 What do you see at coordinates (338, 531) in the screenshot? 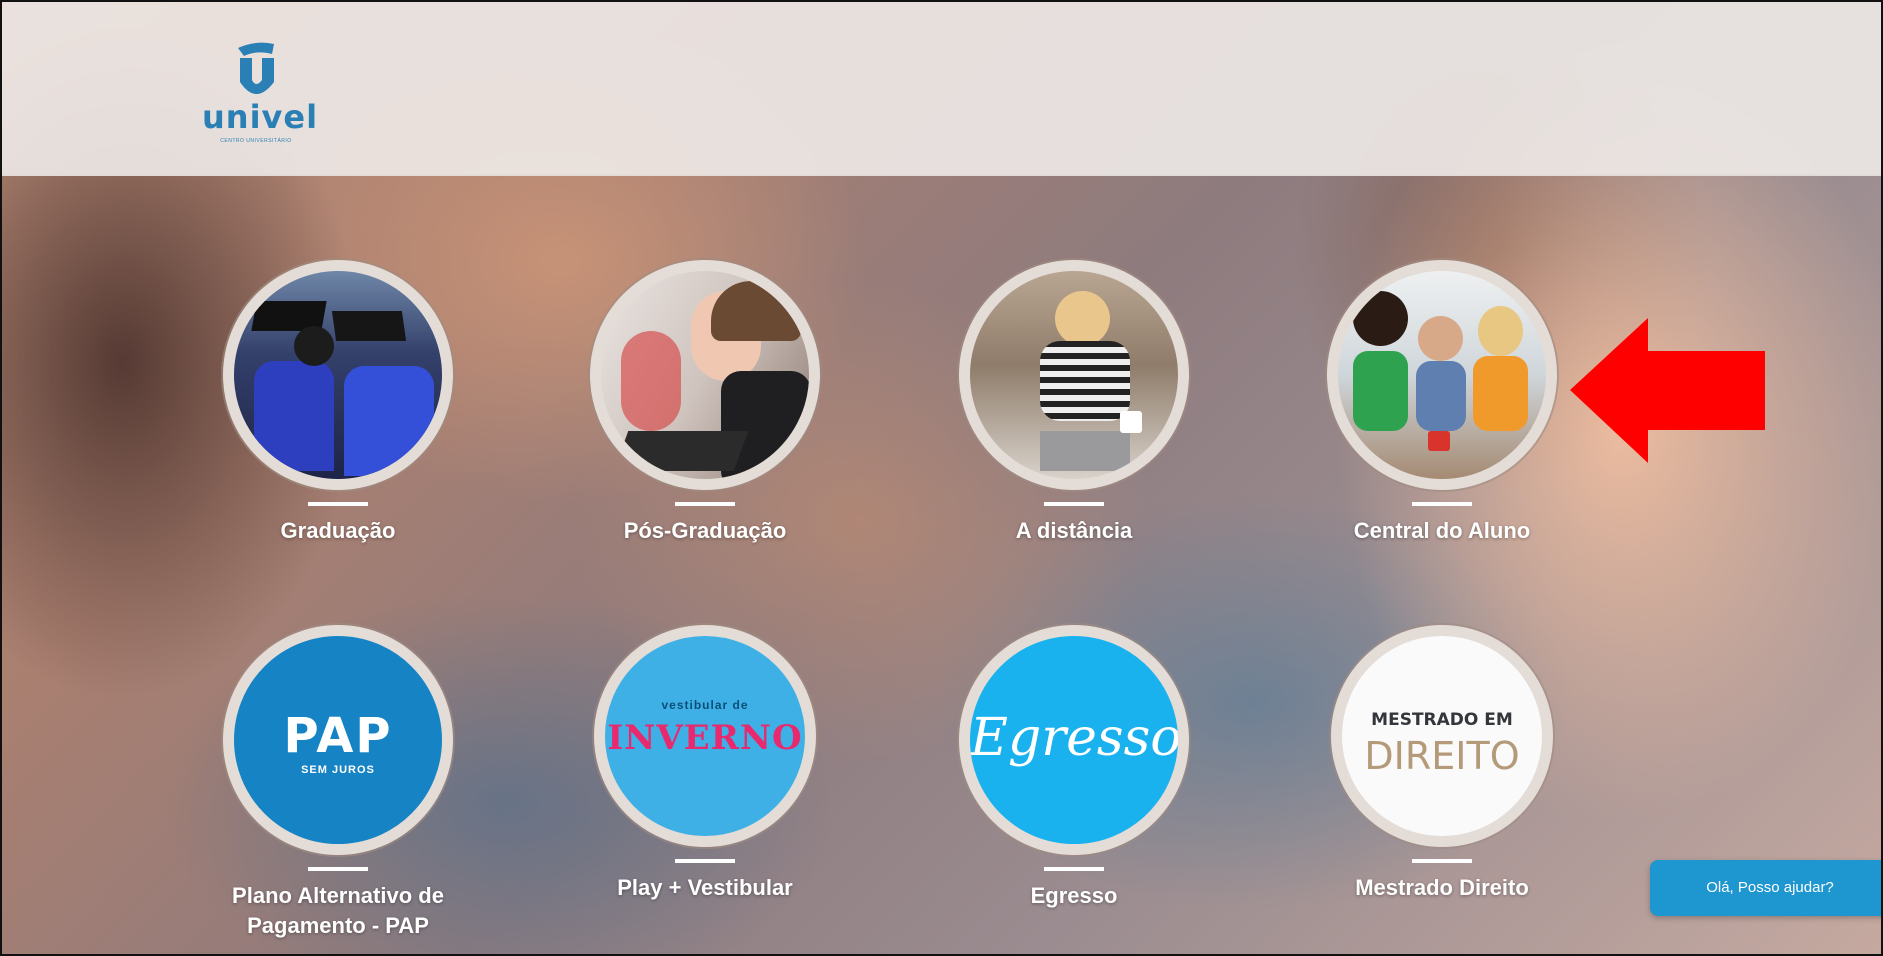
I see `tile-label: Graduação` at bounding box center [338, 531].